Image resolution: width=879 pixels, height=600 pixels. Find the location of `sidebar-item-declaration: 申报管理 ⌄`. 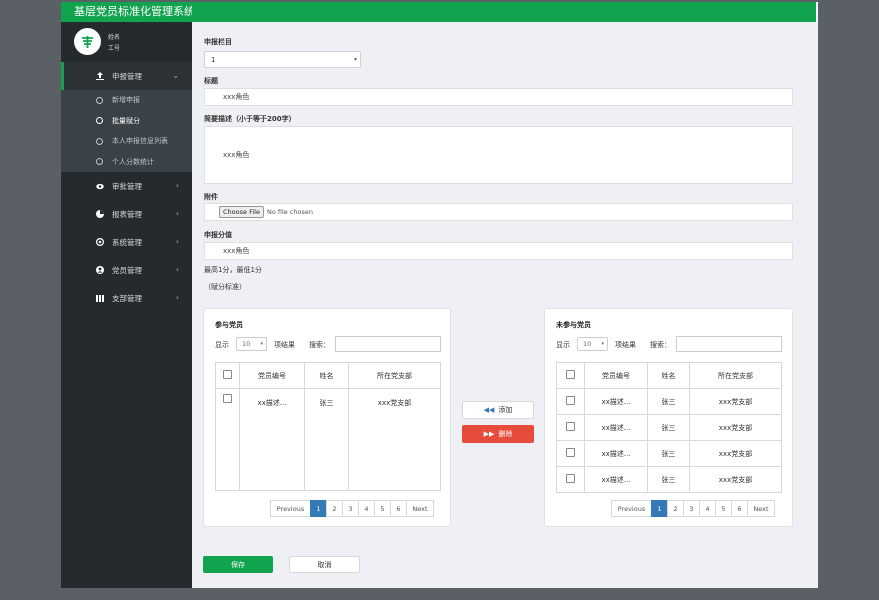

sidebar-item-declaration: 申报管理 ⌄ is located at coordinates (126, 76).